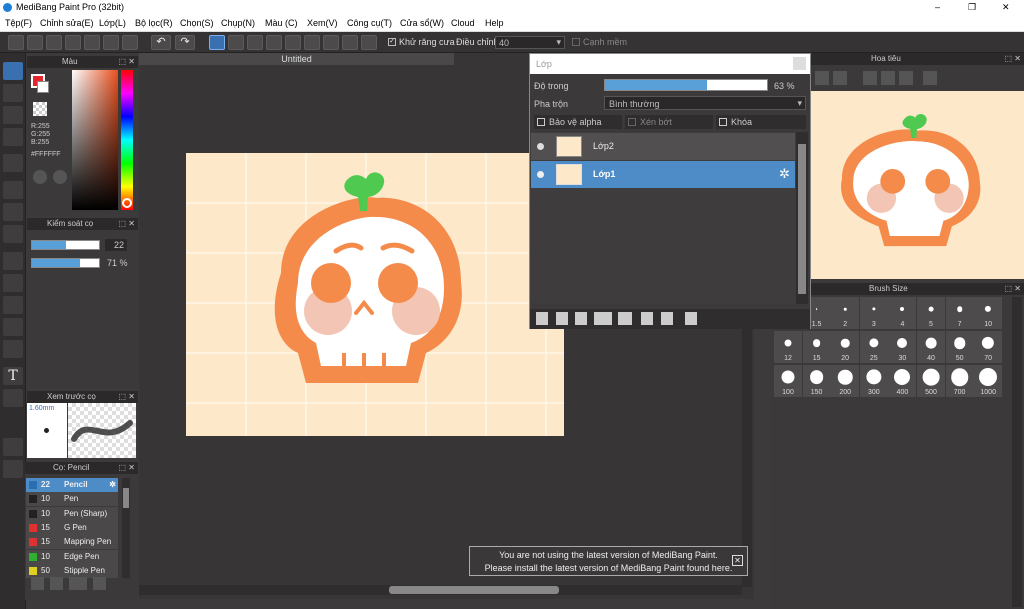 Image resolution: width=1024 pixels, height=609 pixels. I want to click on brush-size-option: 7, so click(959, 313).